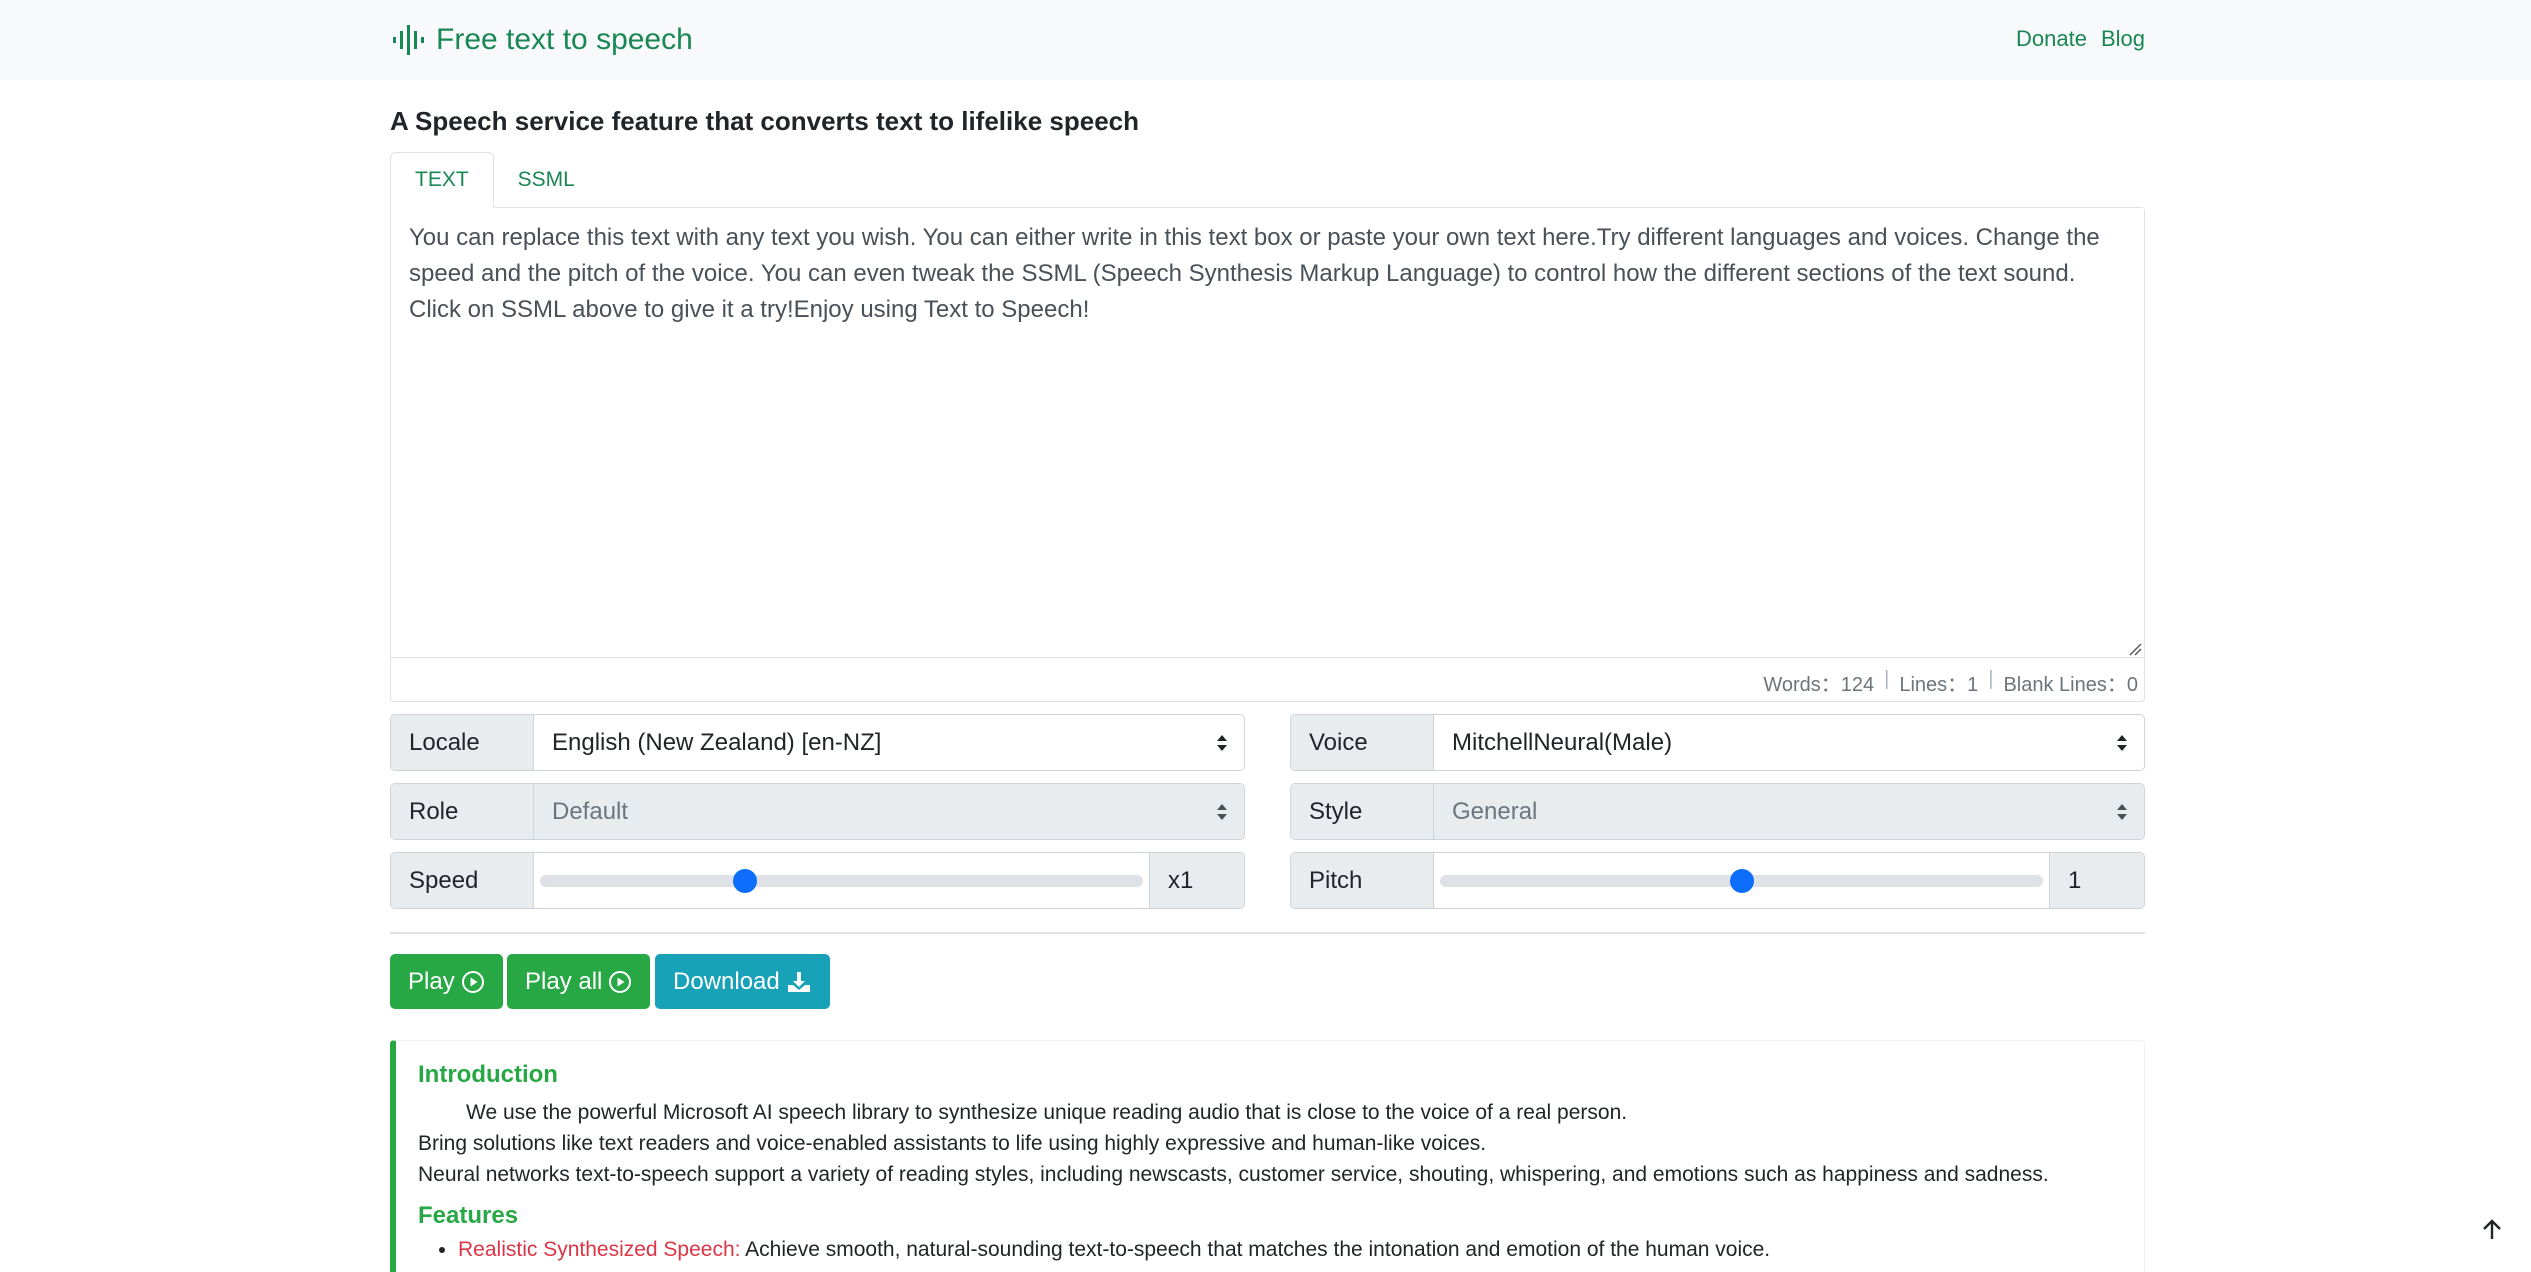 The height and width of the screenshot is (1272, 2531). Describe the element at coordinates (1562, 742) in the screenshot. I see `voice-value: MitchellNeural(Male)` at that location.